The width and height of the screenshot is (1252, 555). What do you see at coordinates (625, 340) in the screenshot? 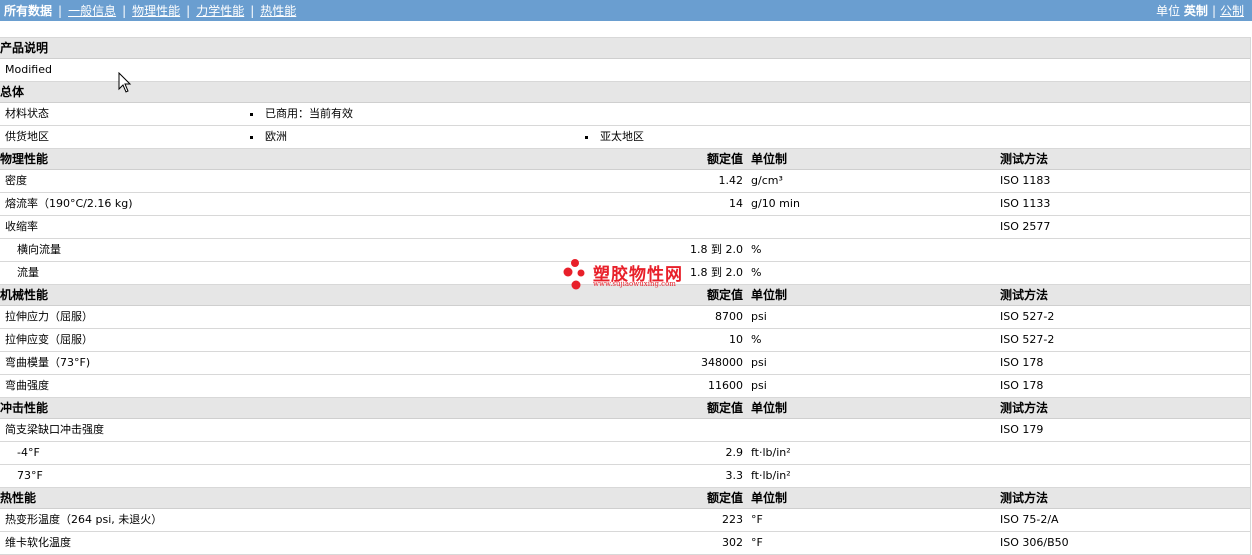
I see `property-row: 拉伸应变（屈服） 10 % ISO 527-2` at bounding box center [625, 340].